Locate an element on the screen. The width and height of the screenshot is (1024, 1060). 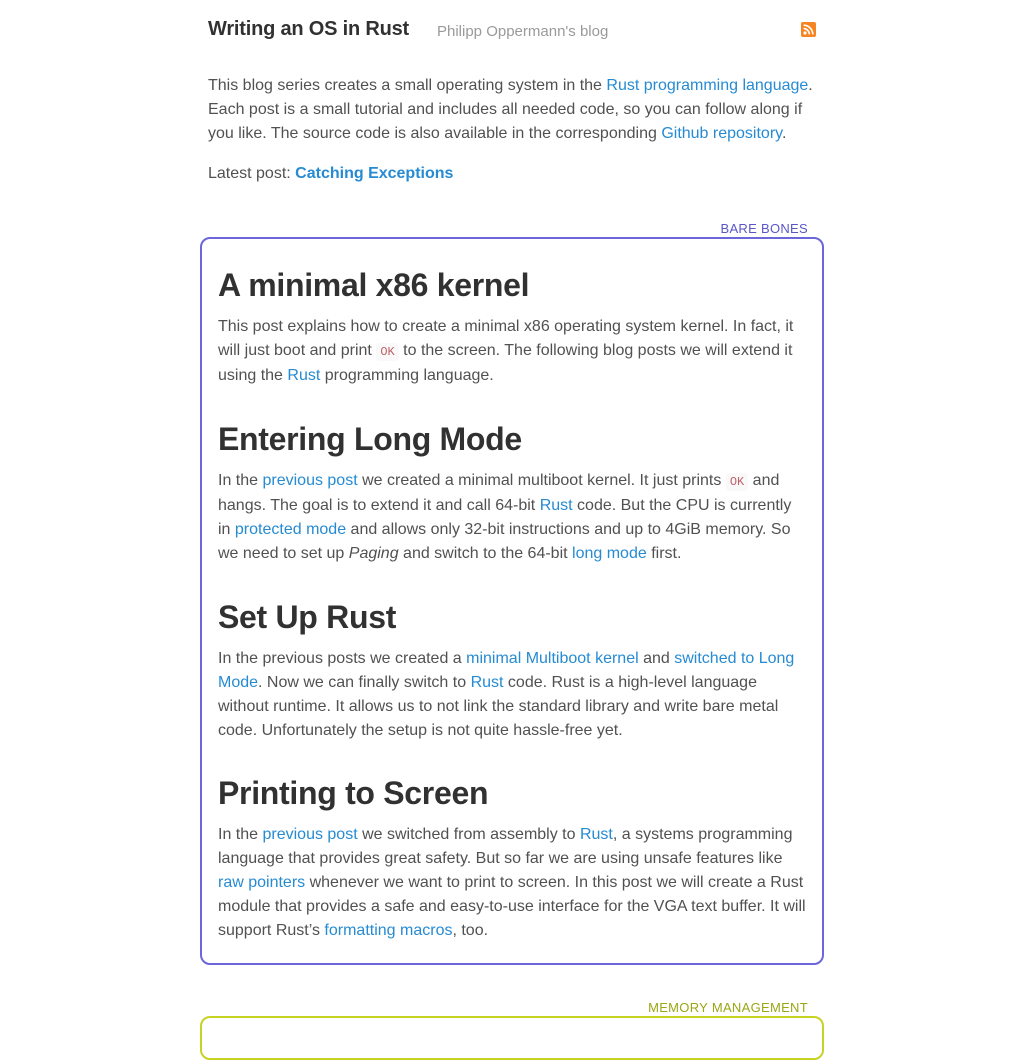
intro-text: . is located at coordinates (784, 133).